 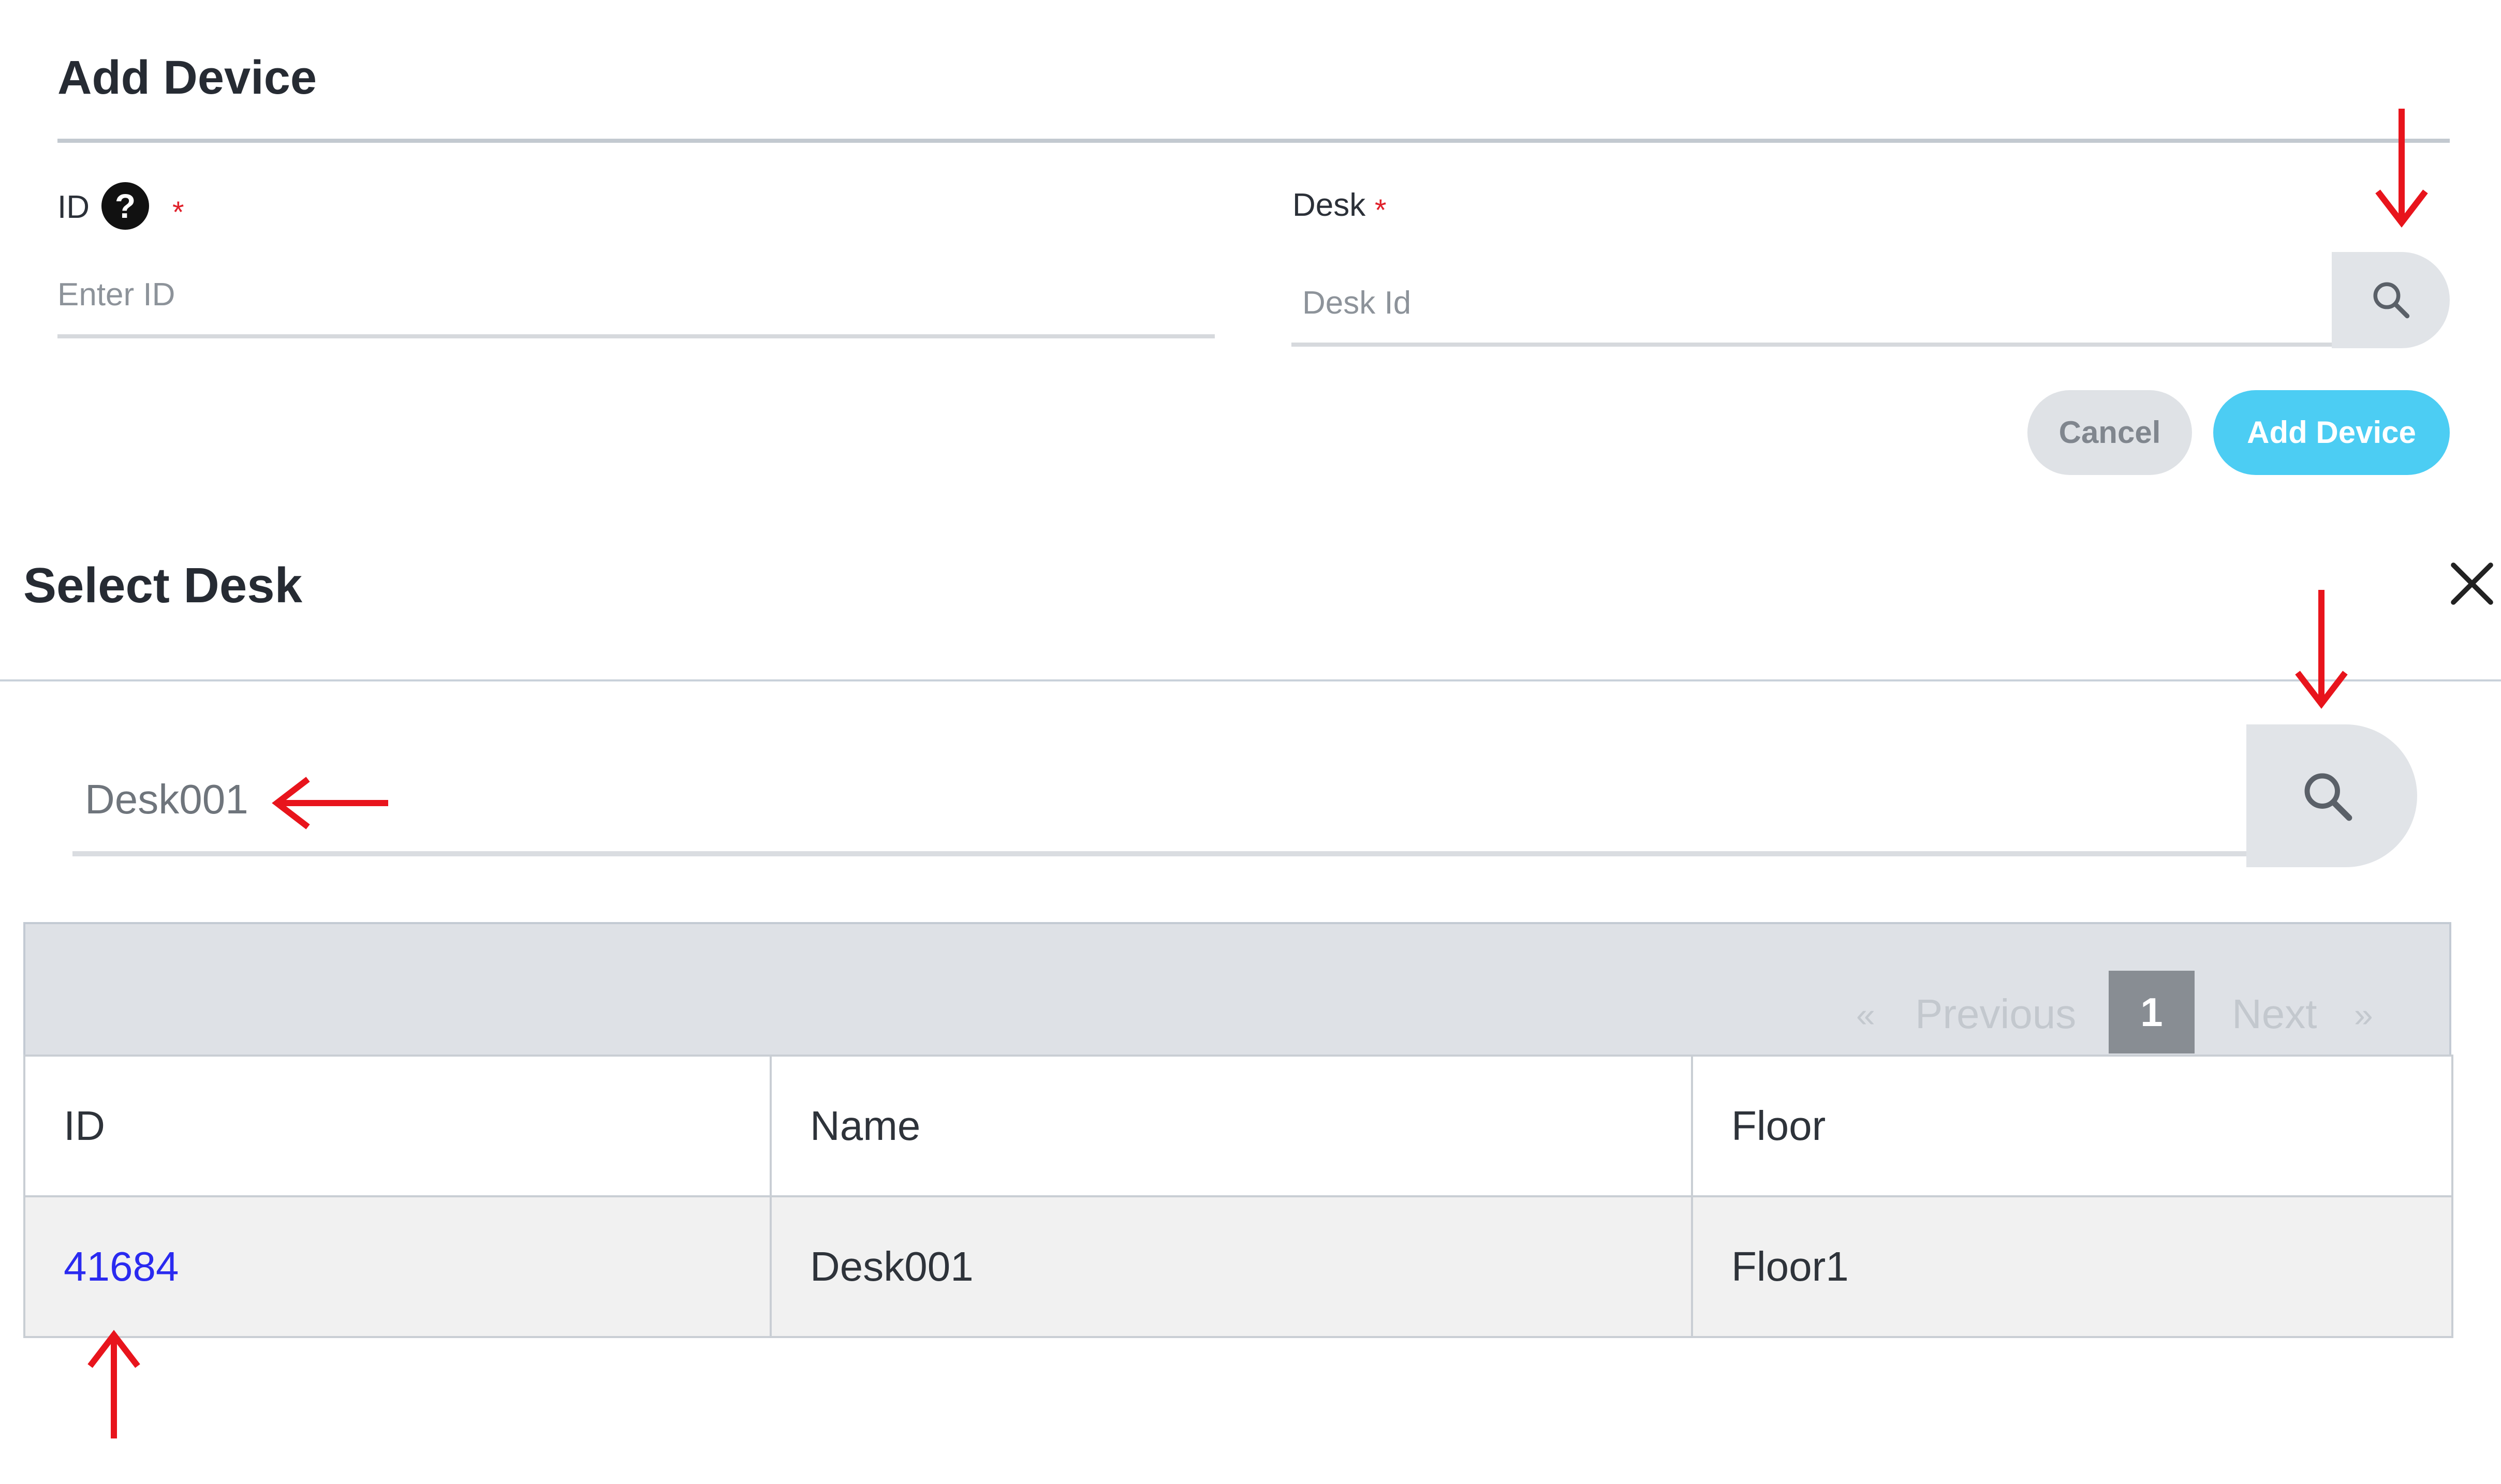 I want to click on table-row: 41684 Desk001 Floor1, so click(x=1238, y=1266).